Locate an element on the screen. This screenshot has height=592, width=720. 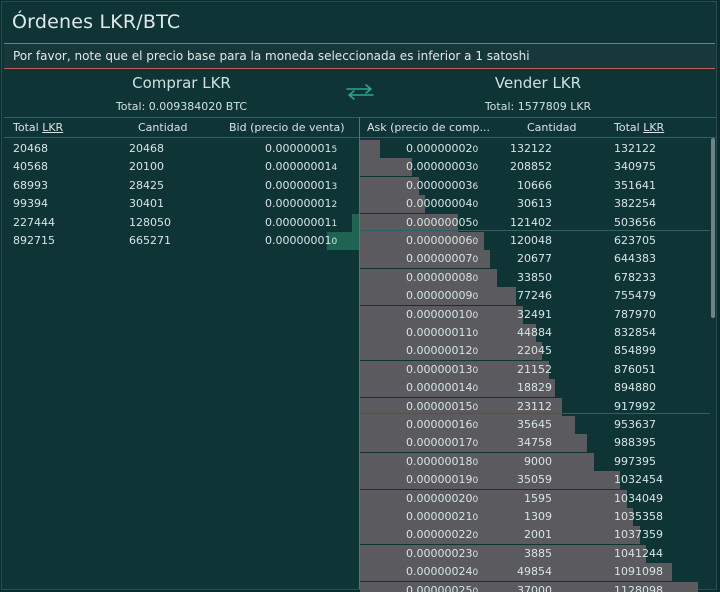
ask-total: 1091098 is located at coordinates (638, 572).